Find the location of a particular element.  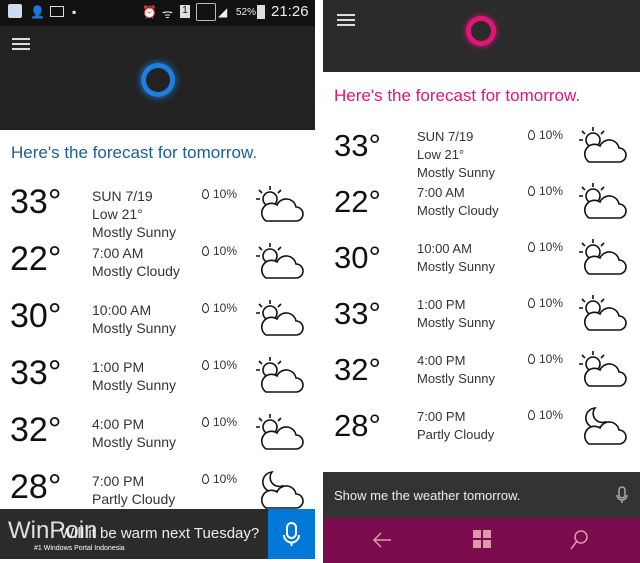

row-info: 1:00 PM Mostly Sunny is located at coordinates (456, 314).